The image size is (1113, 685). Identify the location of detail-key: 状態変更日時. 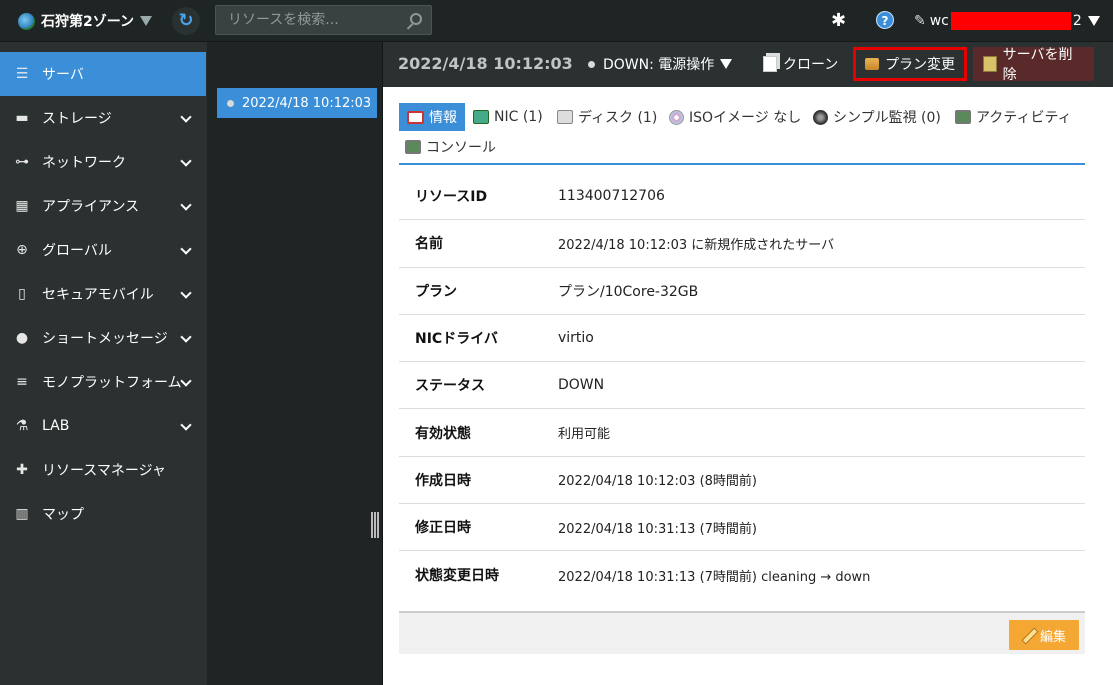
(457, 576).